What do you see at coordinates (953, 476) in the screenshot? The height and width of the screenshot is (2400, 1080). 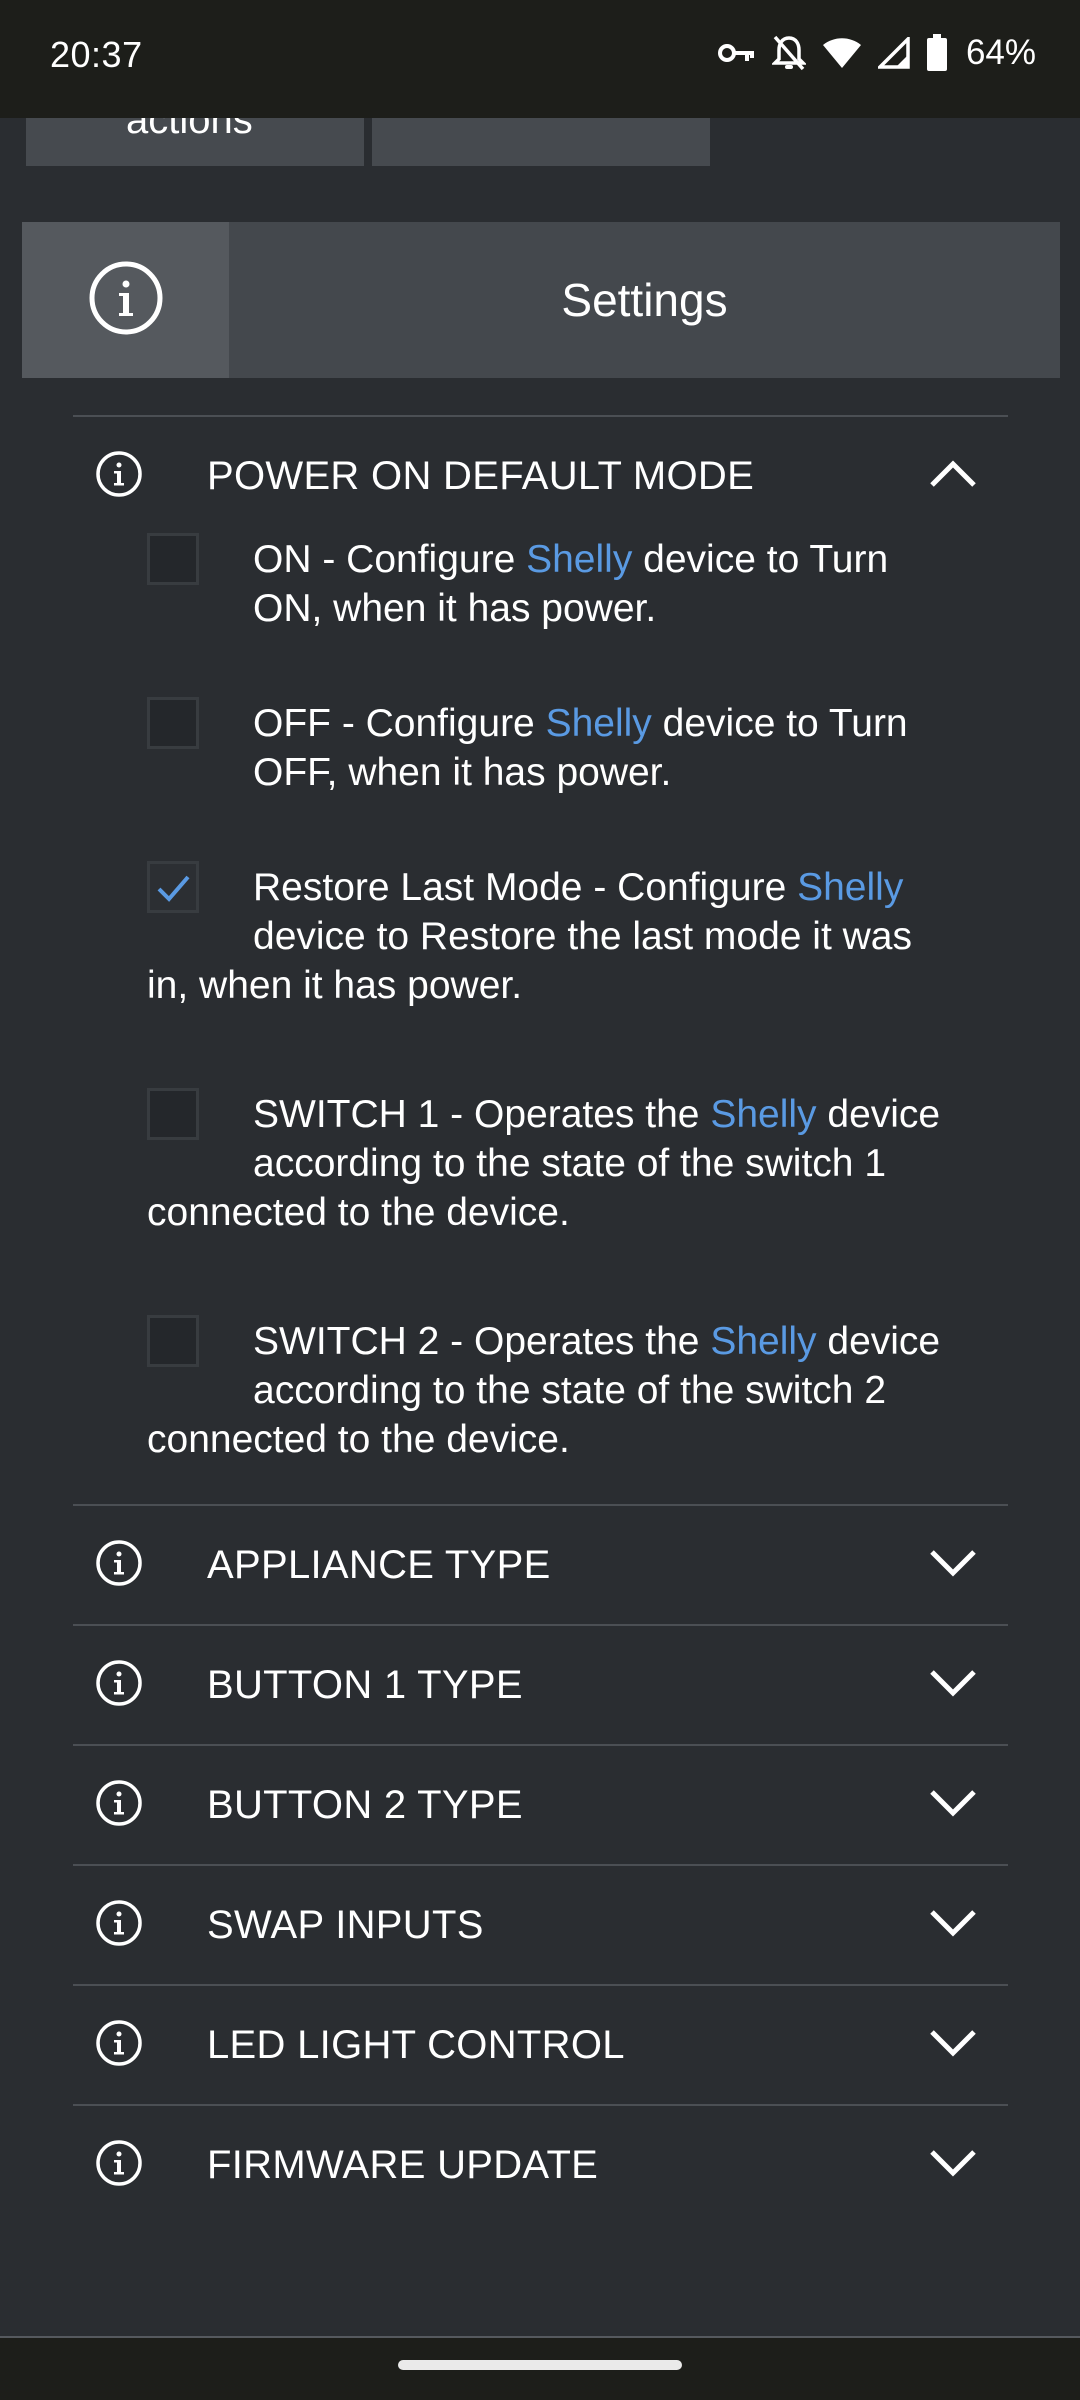 I see `chevron-up-icon` at bounding box center [953, 476].